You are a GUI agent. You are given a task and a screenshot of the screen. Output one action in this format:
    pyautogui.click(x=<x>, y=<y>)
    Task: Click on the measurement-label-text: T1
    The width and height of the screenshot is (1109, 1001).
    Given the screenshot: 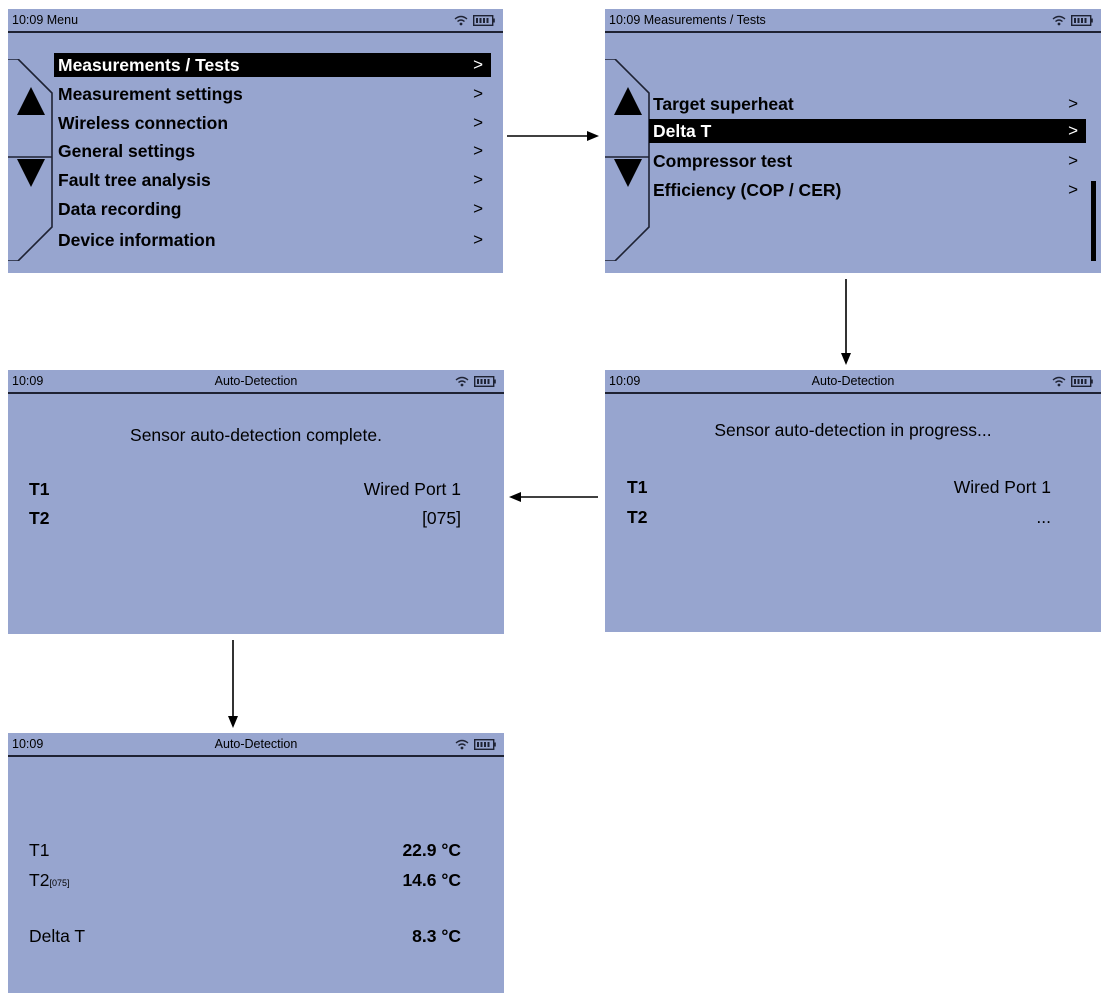 What is the action you would take?
    pyautogui.click(x=39, y=850)
    